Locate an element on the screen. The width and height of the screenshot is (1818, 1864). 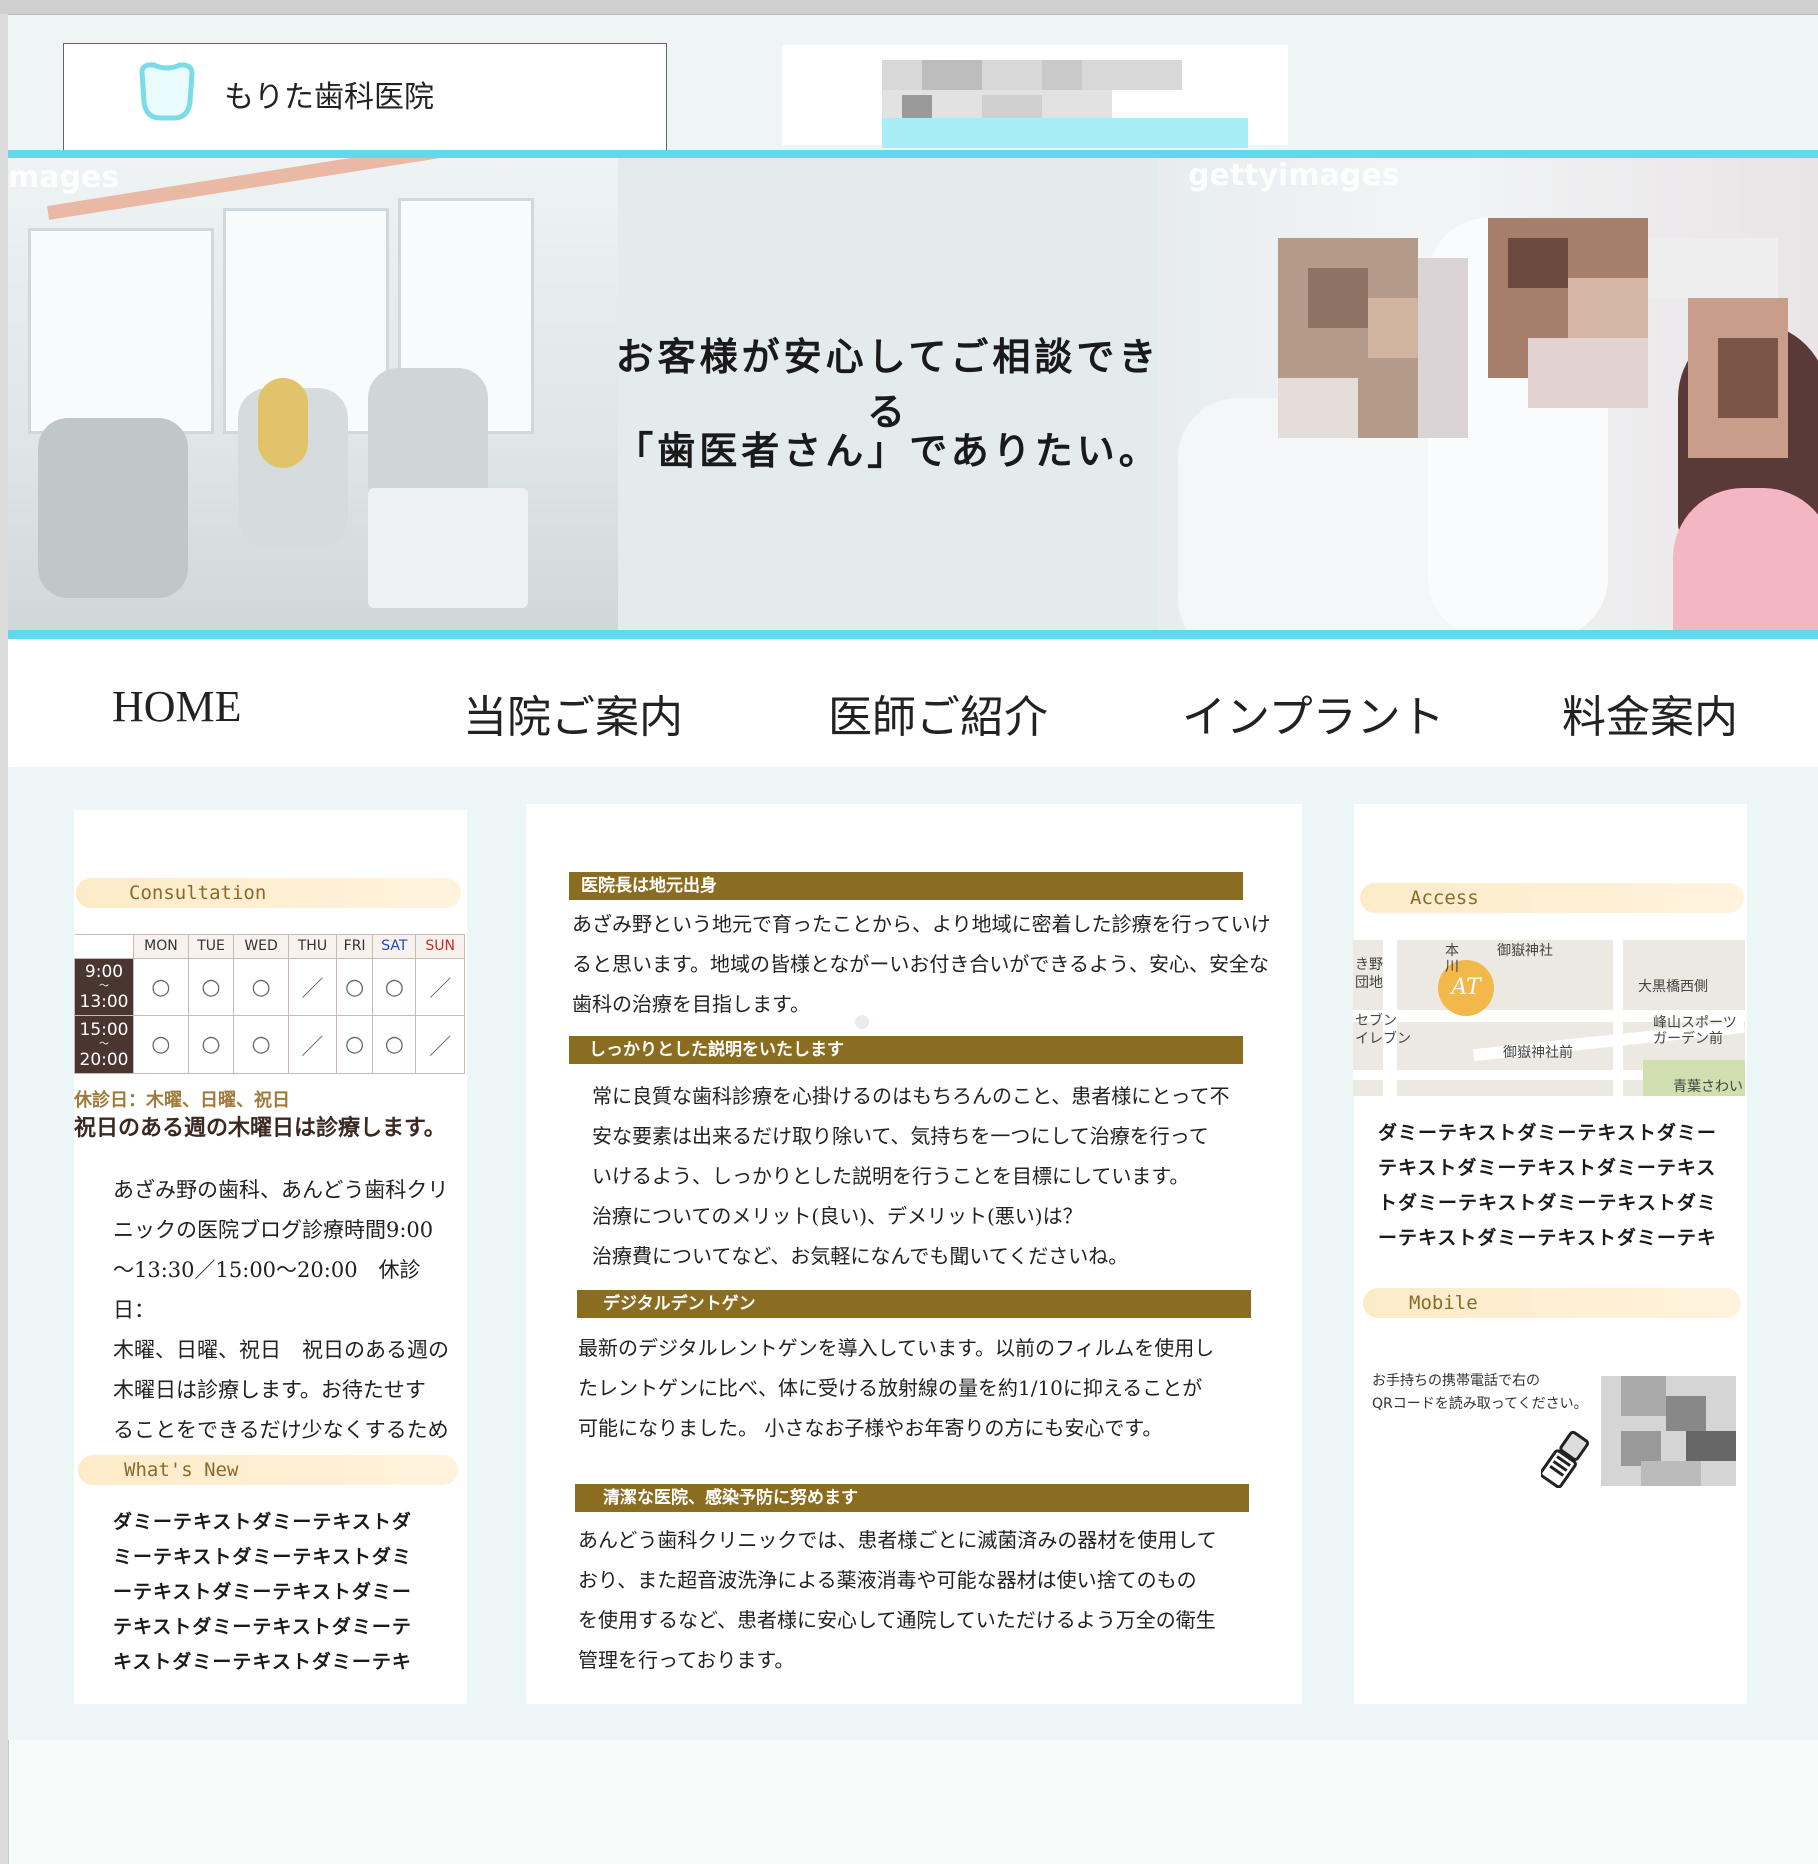
whats-new-heading: What's New is located at coordinates (268, 1470).